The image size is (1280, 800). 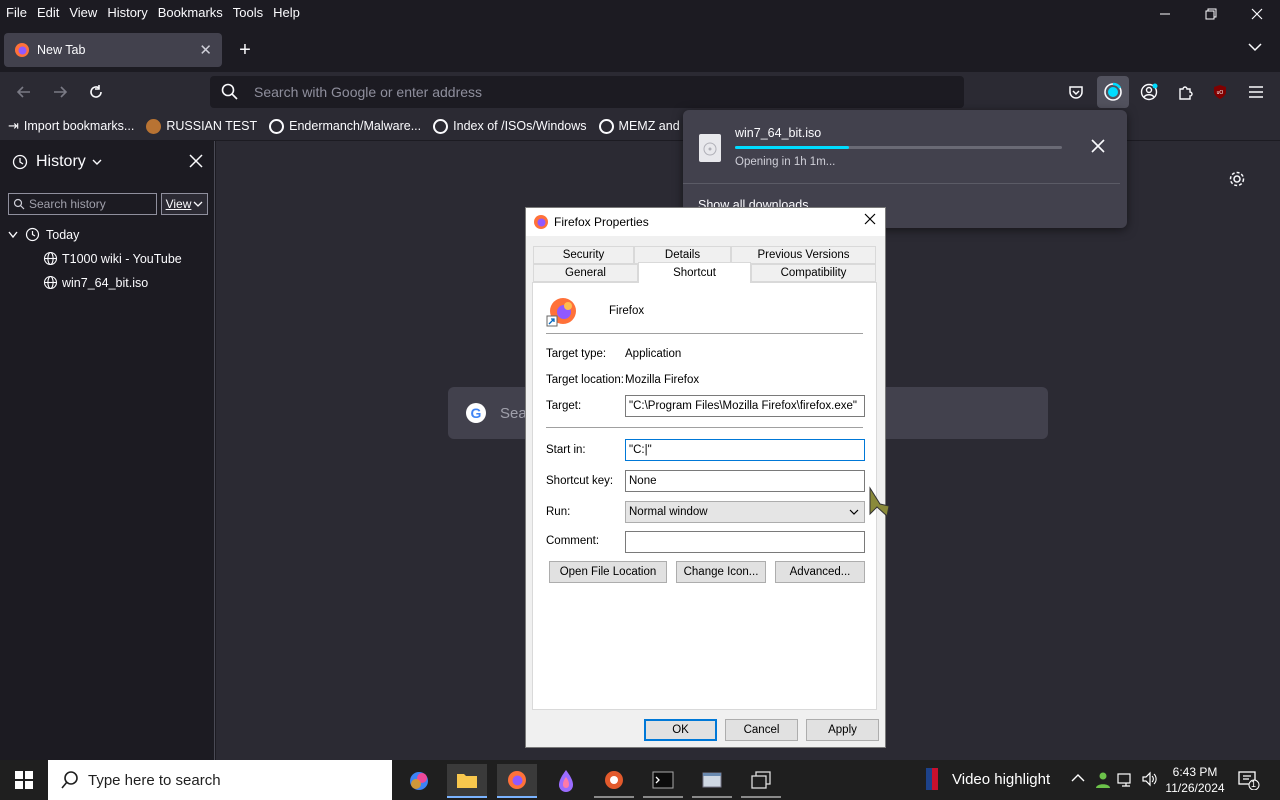 What do you see at coordinates (680, 730) in the screenshot?
I see `ok-button: OK` at bounding box center [680, 730].